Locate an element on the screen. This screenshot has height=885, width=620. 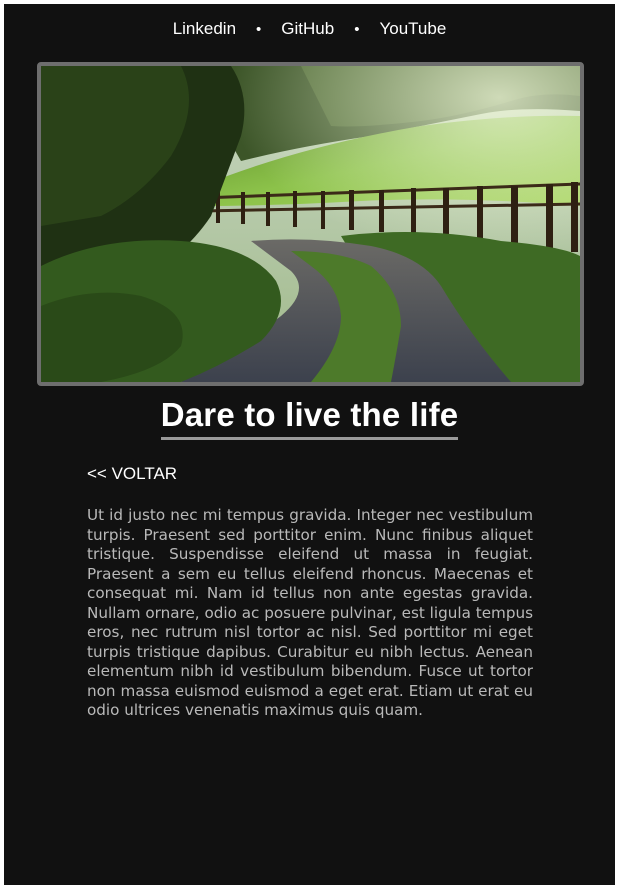
top-nav: Linkedin • GitHub • YouTube is located at coordinates (309, 29).